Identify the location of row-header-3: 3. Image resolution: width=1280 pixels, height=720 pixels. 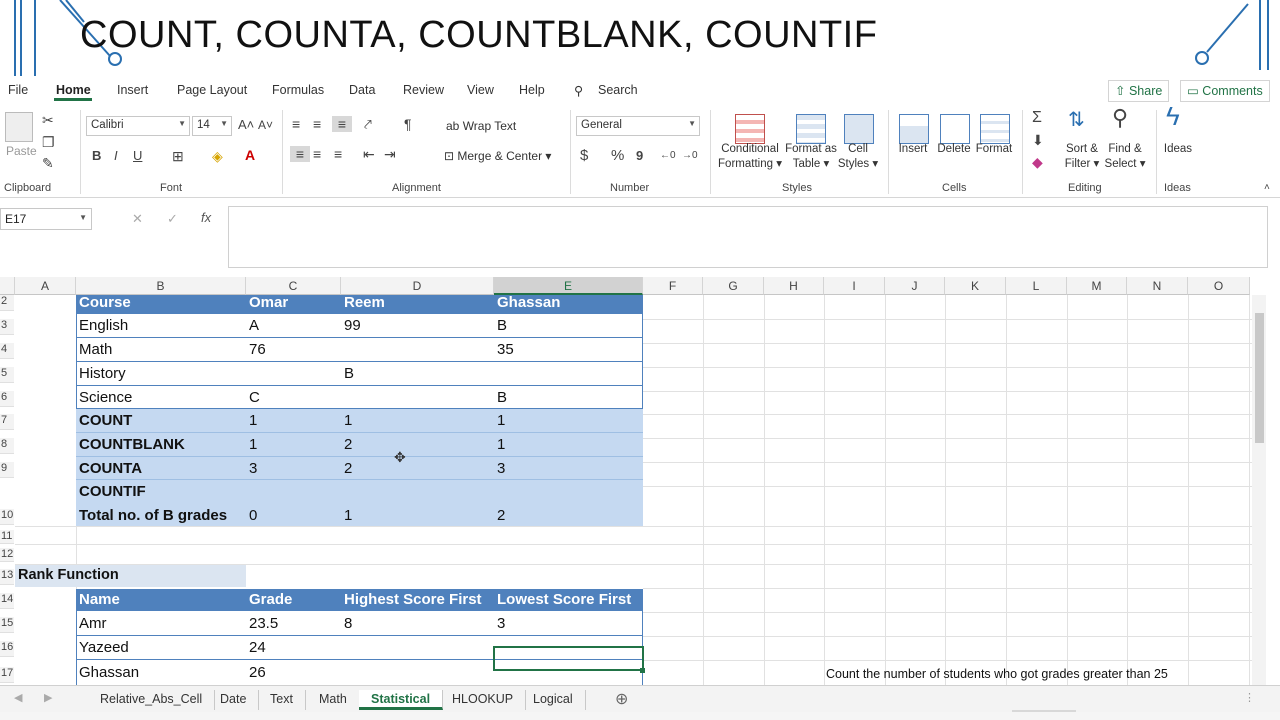
(7, 327).